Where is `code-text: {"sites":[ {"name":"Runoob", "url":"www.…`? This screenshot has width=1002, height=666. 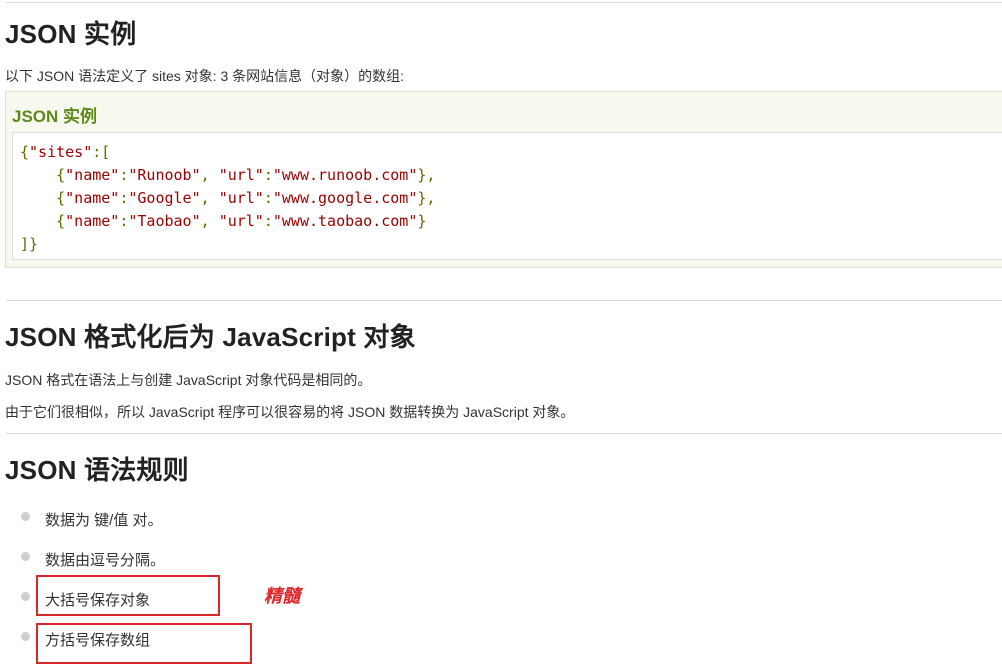
code-text: {"sites":[ {"name":"Runoob", "url":"www.… is located at coordinates (228, 198).